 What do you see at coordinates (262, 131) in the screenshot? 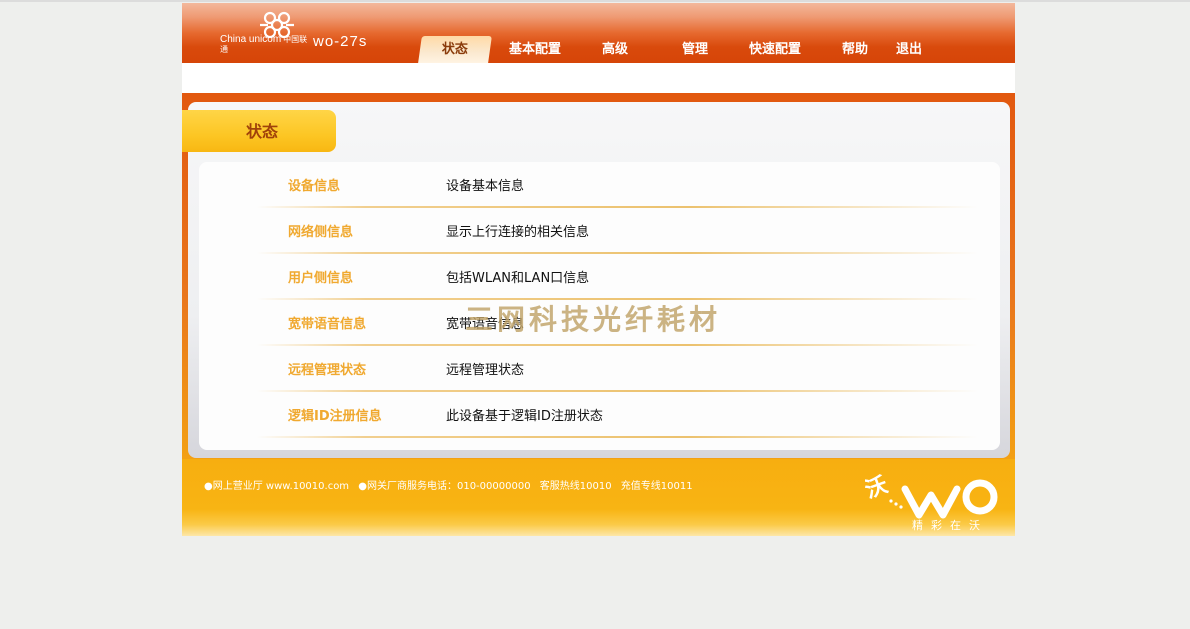
I see `section-title: 状态` at bounding box center [262, 131].